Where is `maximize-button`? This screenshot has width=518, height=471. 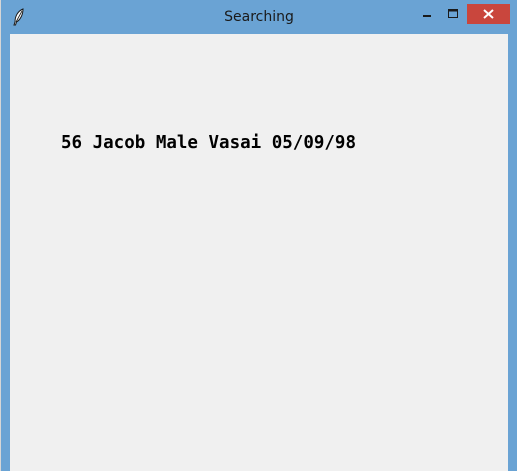 maximize-button is located at coordinates (453, 14).